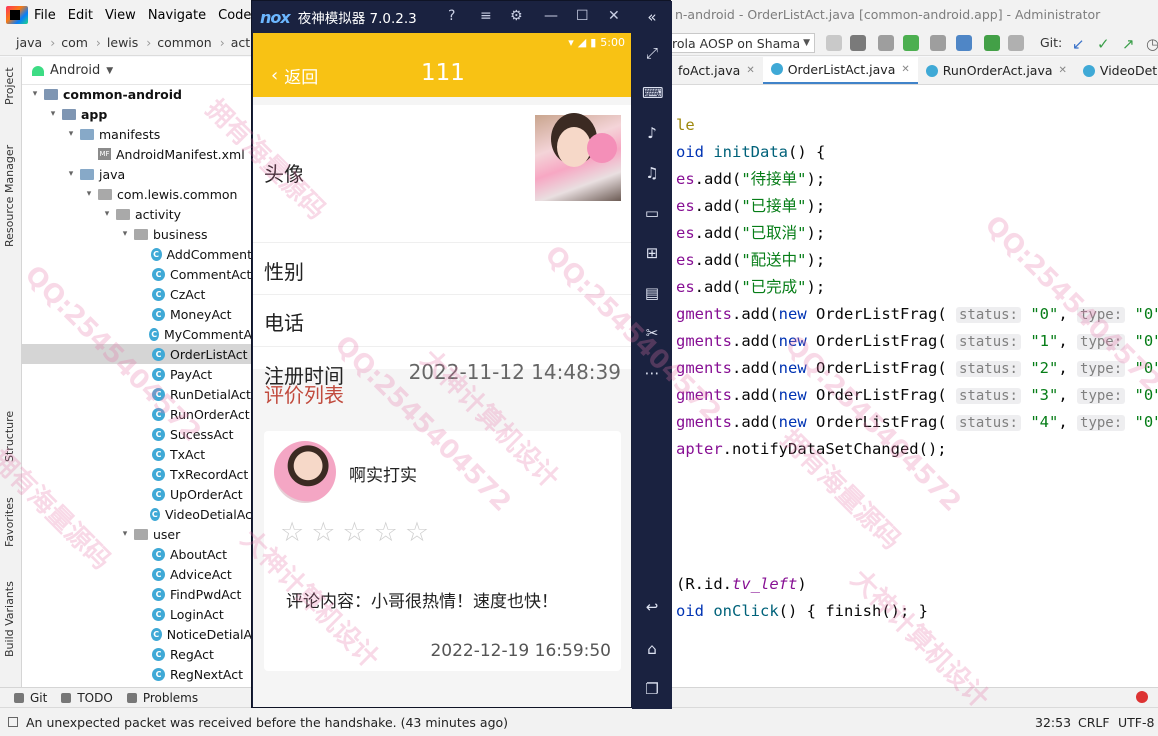 This screenshot has height=736, width=1158. I want to click on more-icon: ⋯, so click(652, 373).